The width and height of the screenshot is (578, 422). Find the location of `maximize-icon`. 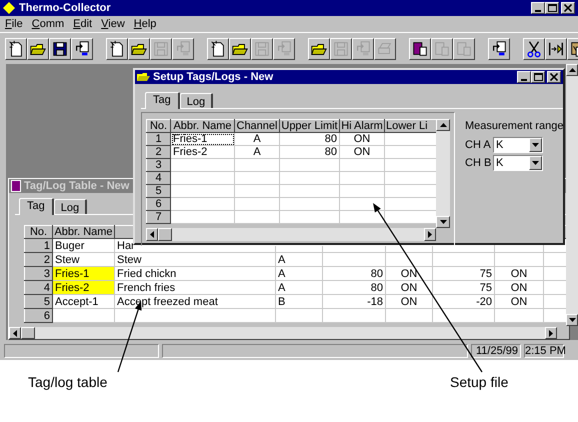

maximize-icon is located at coordinates (538, 77).